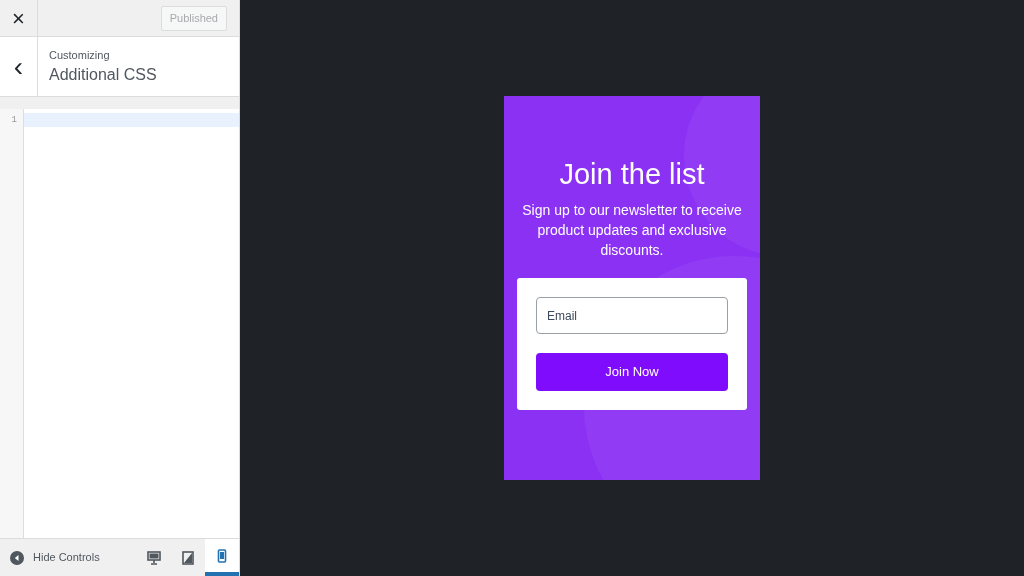  What do you see at coordinates (19, 18) in the screenshot?
I see `close-button: ×` at bounding box center [19, 18].